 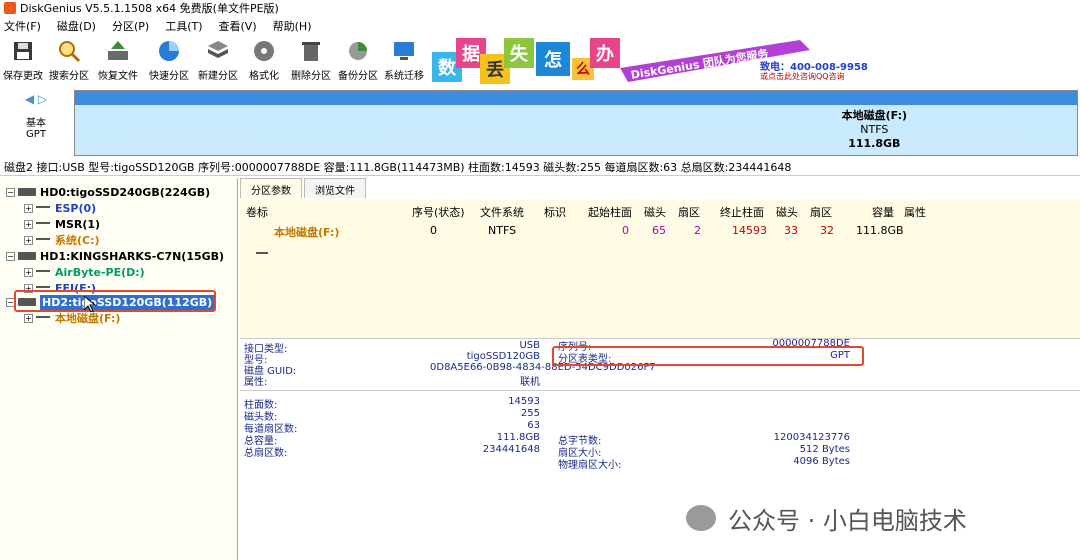 What do you see at coordinates (264, 51) in the screenshot?
I see `format-icon` at bounding box center [264, 51].